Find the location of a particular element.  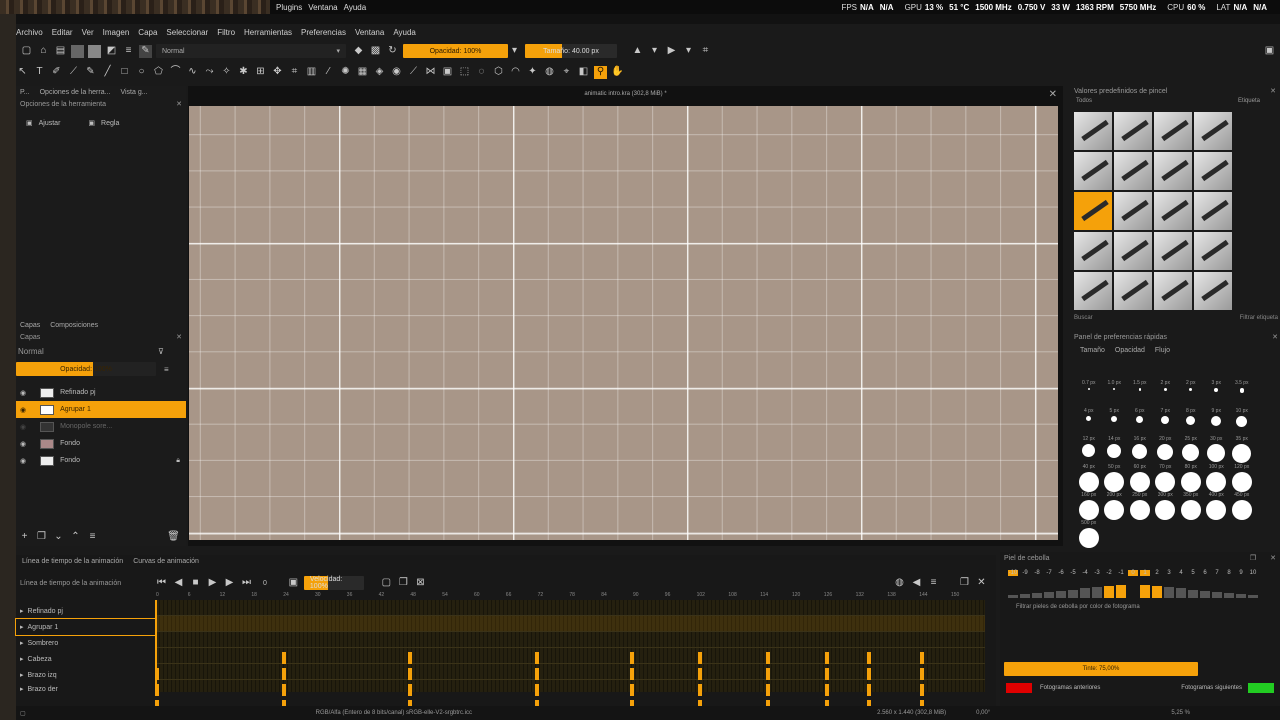

tab-opacity: Opacidad is located at coordinates (1130, 350).